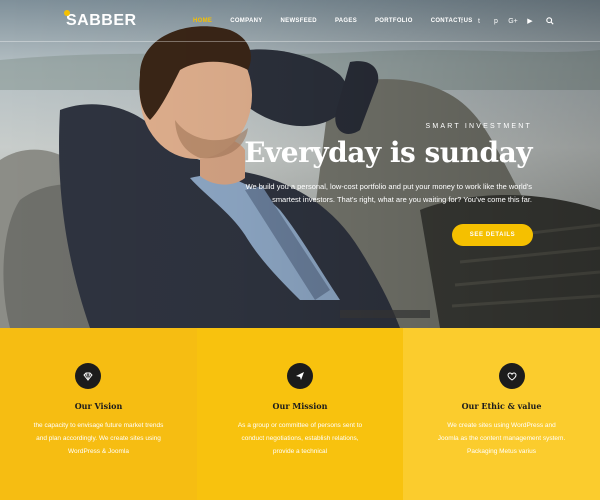  I want to click on logo-text: SABBER, so click(101, 20).